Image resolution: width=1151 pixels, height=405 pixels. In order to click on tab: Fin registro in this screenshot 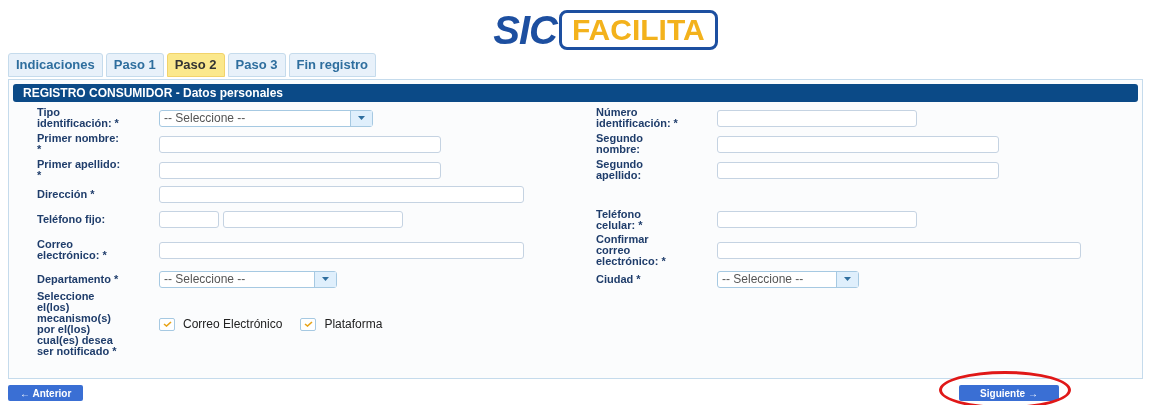, I will do `click(332, 65)`.